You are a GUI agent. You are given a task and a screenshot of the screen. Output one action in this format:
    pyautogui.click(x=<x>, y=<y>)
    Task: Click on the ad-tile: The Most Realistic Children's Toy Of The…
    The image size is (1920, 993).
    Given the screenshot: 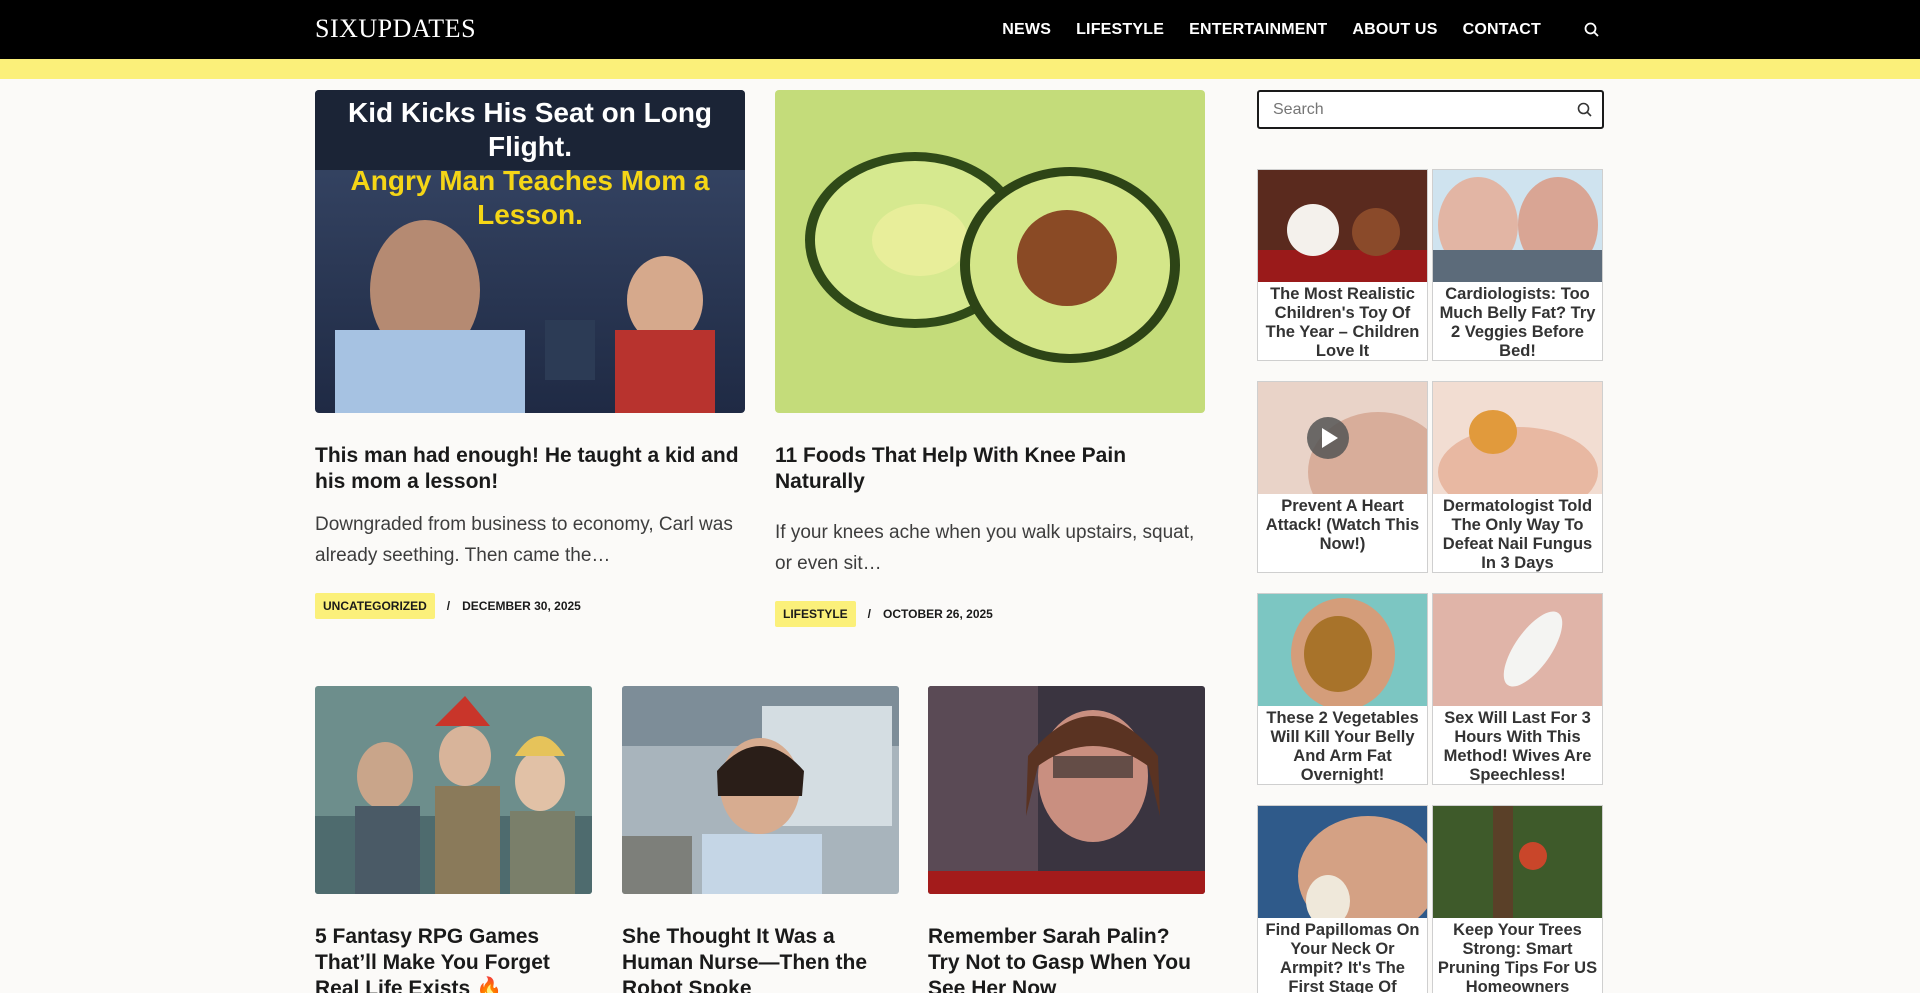 What is the action you would take?
    pyautogui.click(x=1342, y=265)
    